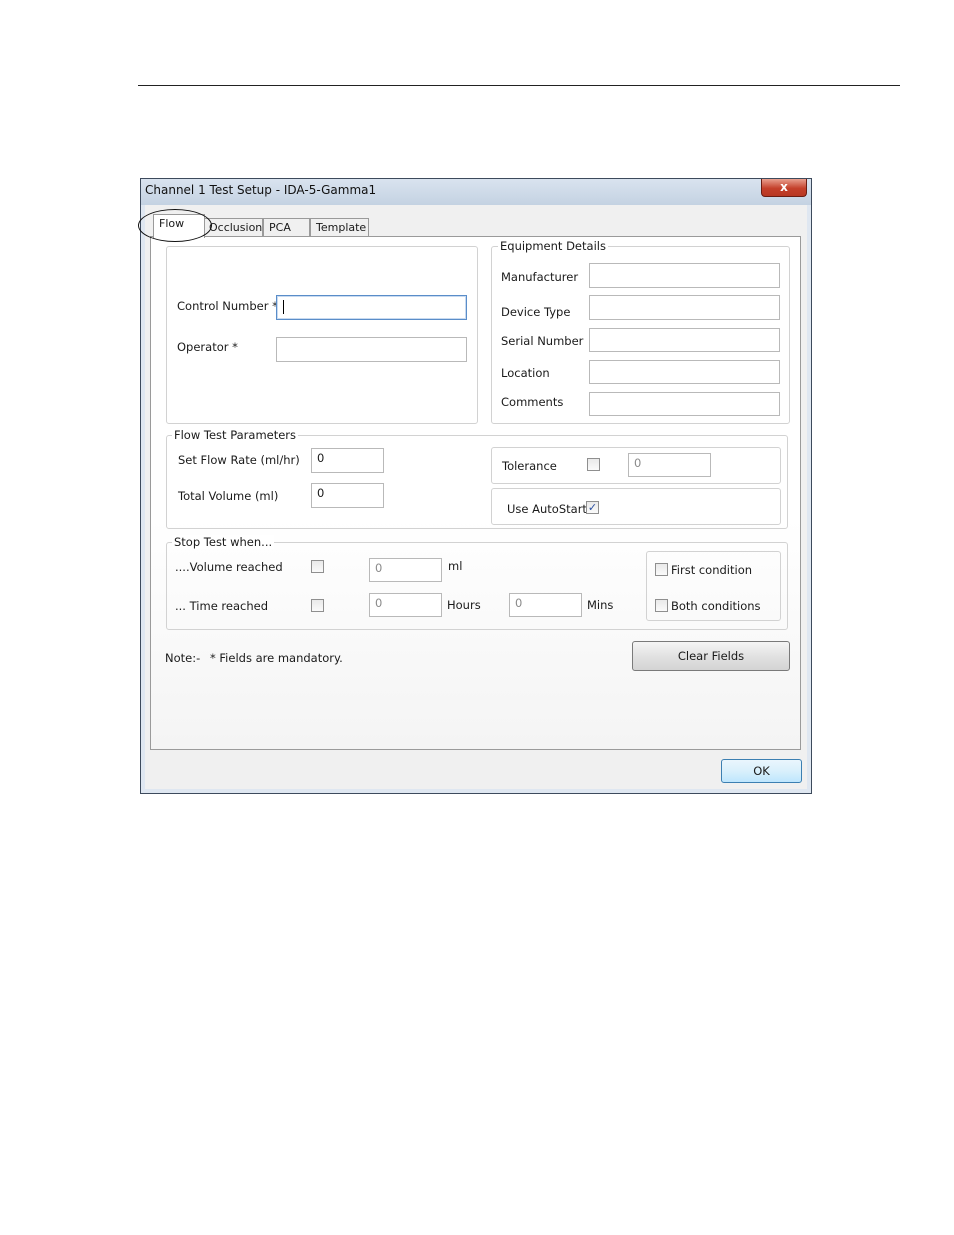 The image size is (954, 1235). Describe the element at coordinates (536, 312) in the screenshot. I see `device-type-label: Device Type` at that location.